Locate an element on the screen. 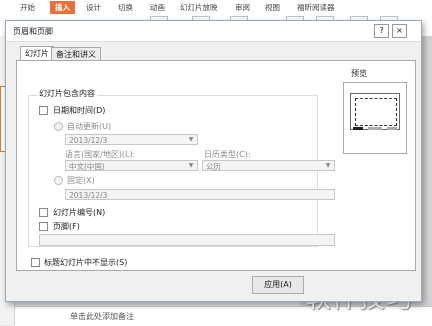 The width and height of the screenshot is (432, 326). tab-animations: 动画 is located at coordinates (157, 7).